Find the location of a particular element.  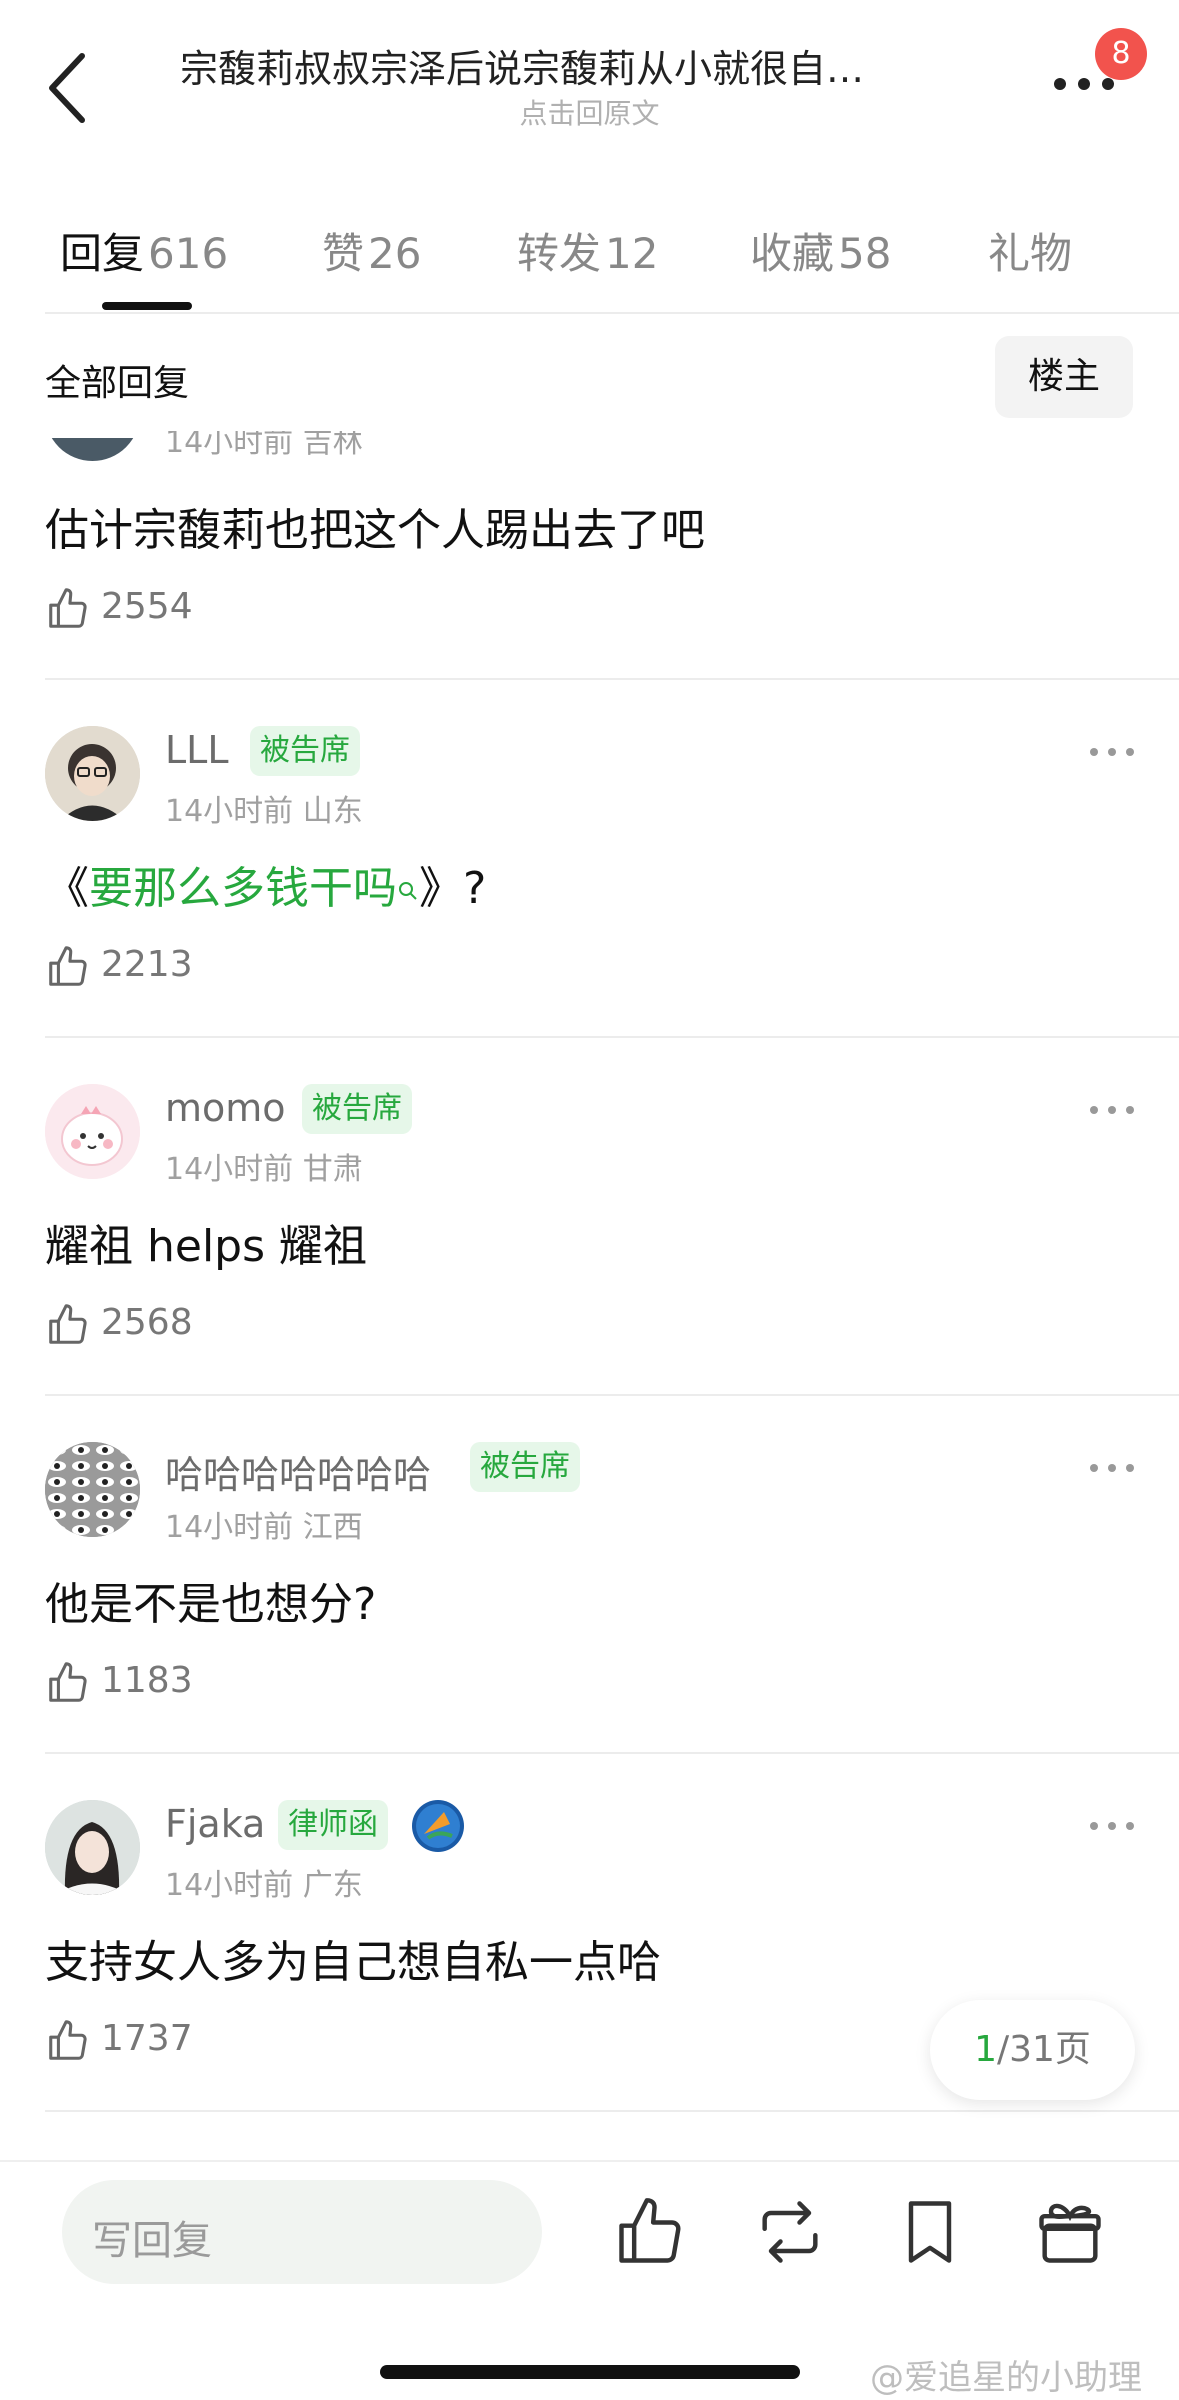

like-button: 1737 is located at coordinates (145, 2043).